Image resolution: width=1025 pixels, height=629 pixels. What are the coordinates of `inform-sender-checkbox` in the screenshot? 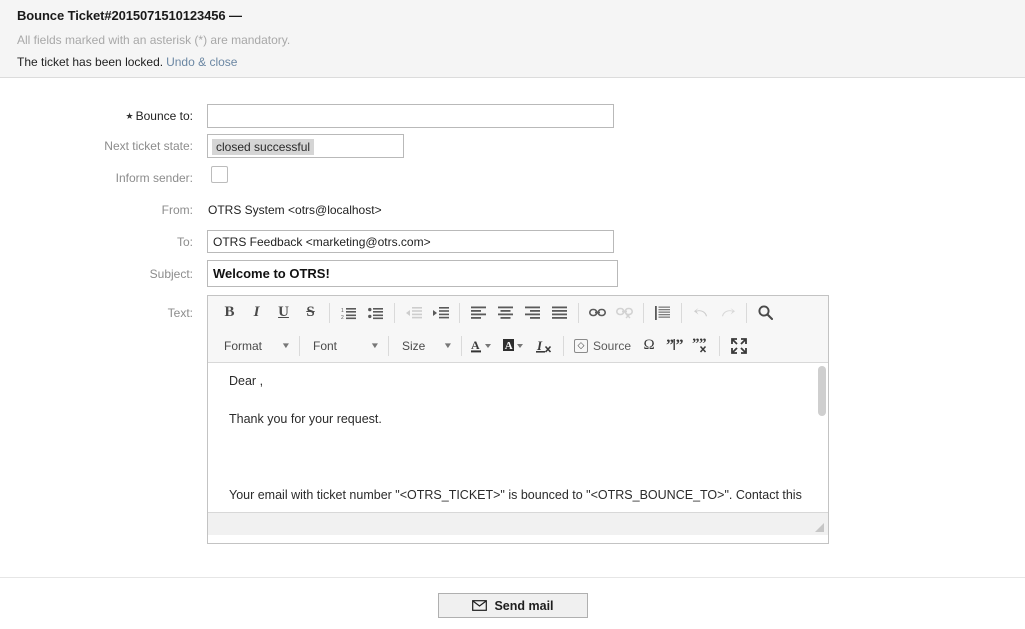 It's located at (219, 174).